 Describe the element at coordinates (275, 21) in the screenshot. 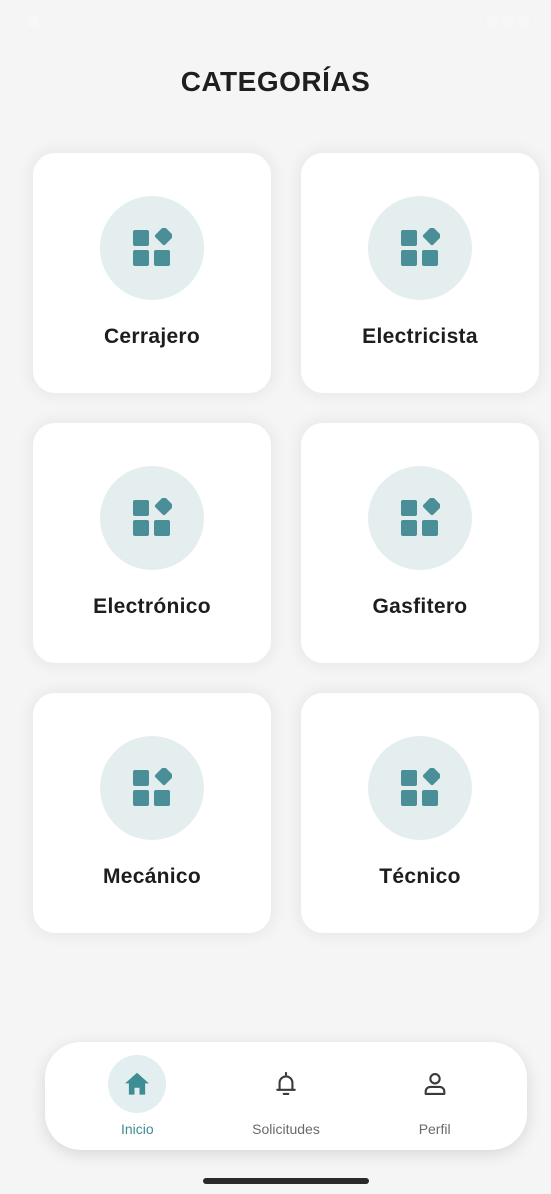

I see `status-bar` at that location.